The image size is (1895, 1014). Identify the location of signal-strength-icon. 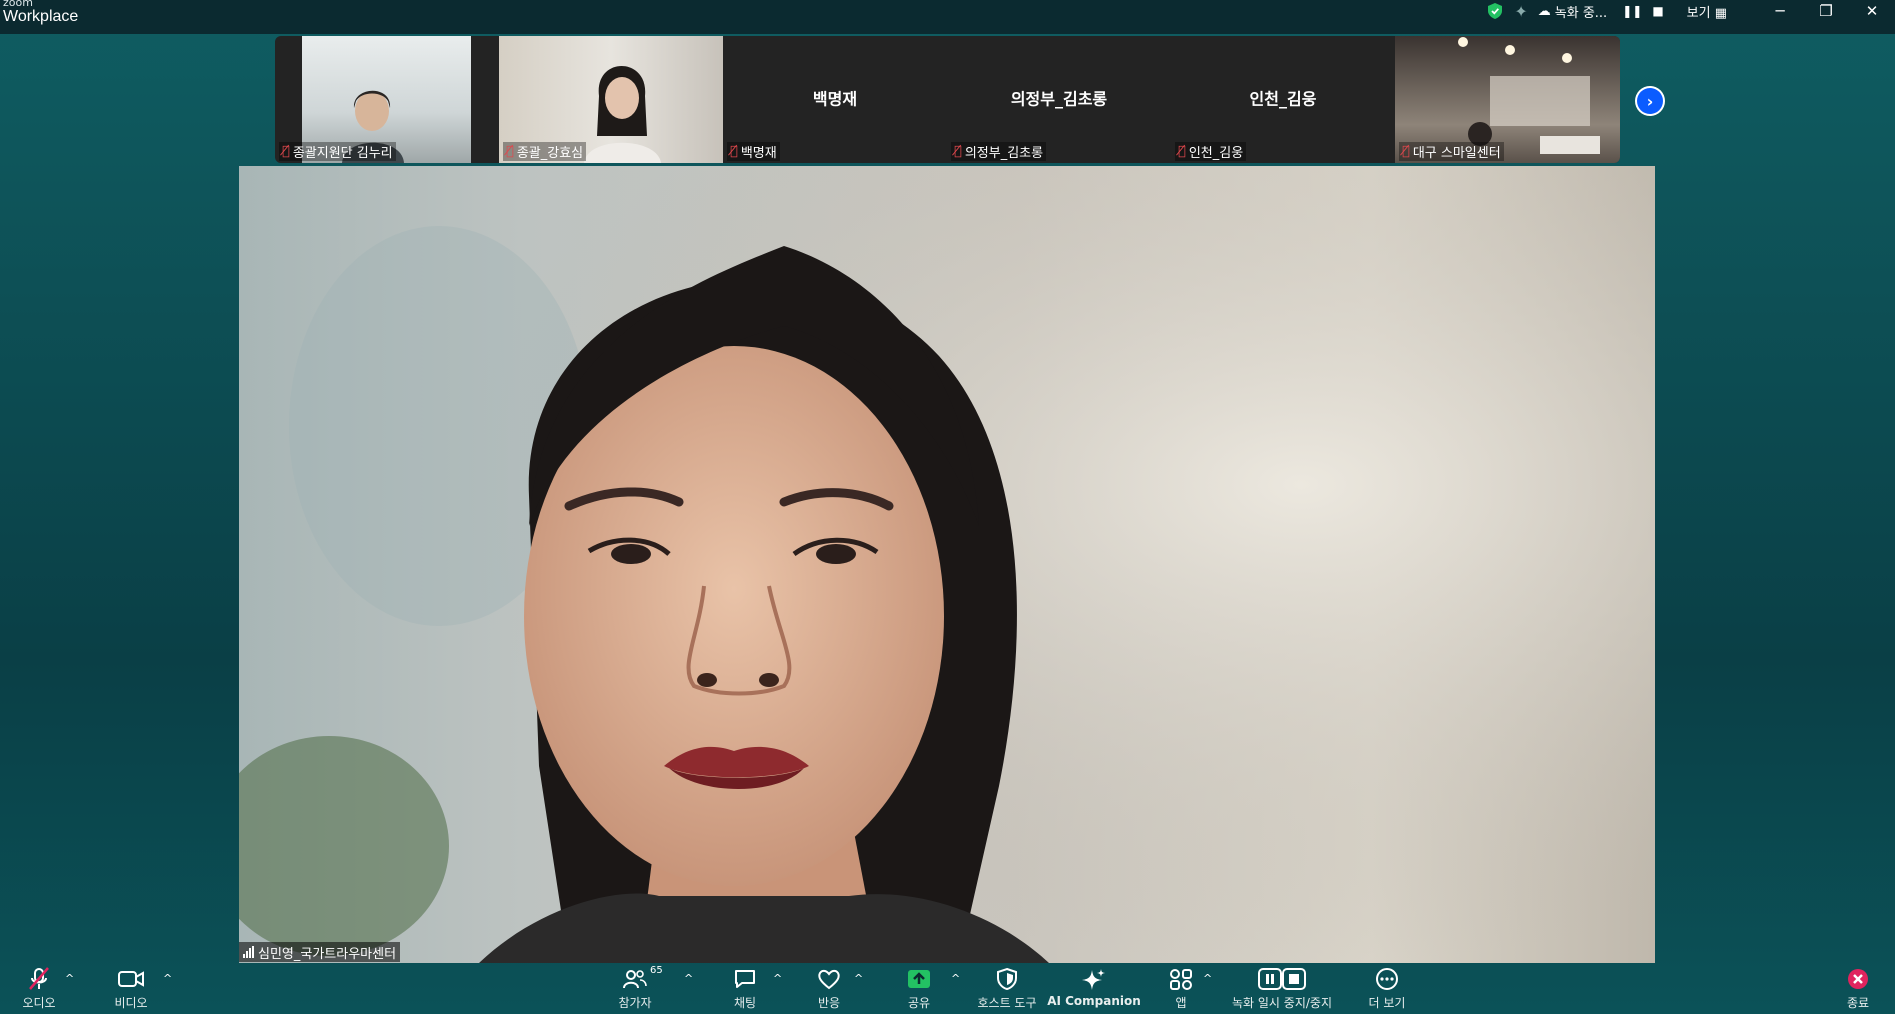
(248, 952).